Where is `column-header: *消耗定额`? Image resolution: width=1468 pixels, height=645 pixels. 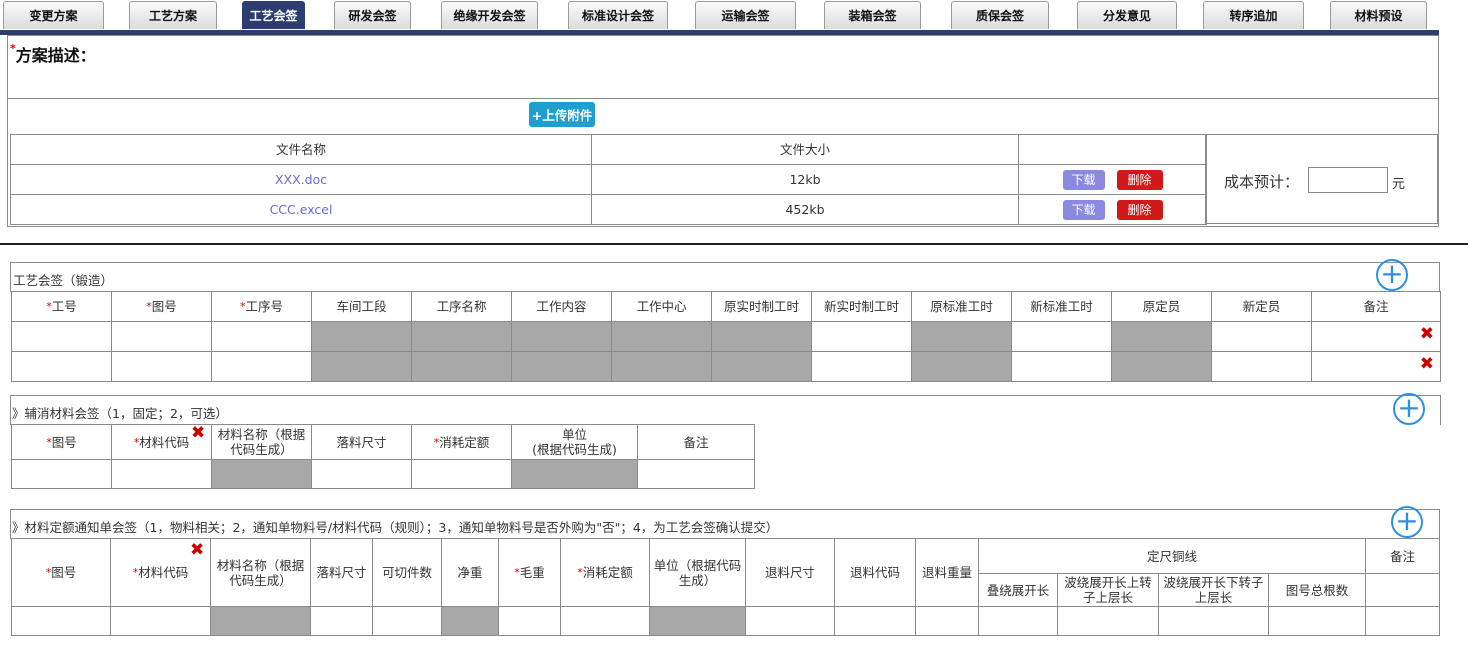
column-header: *消耗定额 is located at coordinates (461, 442).